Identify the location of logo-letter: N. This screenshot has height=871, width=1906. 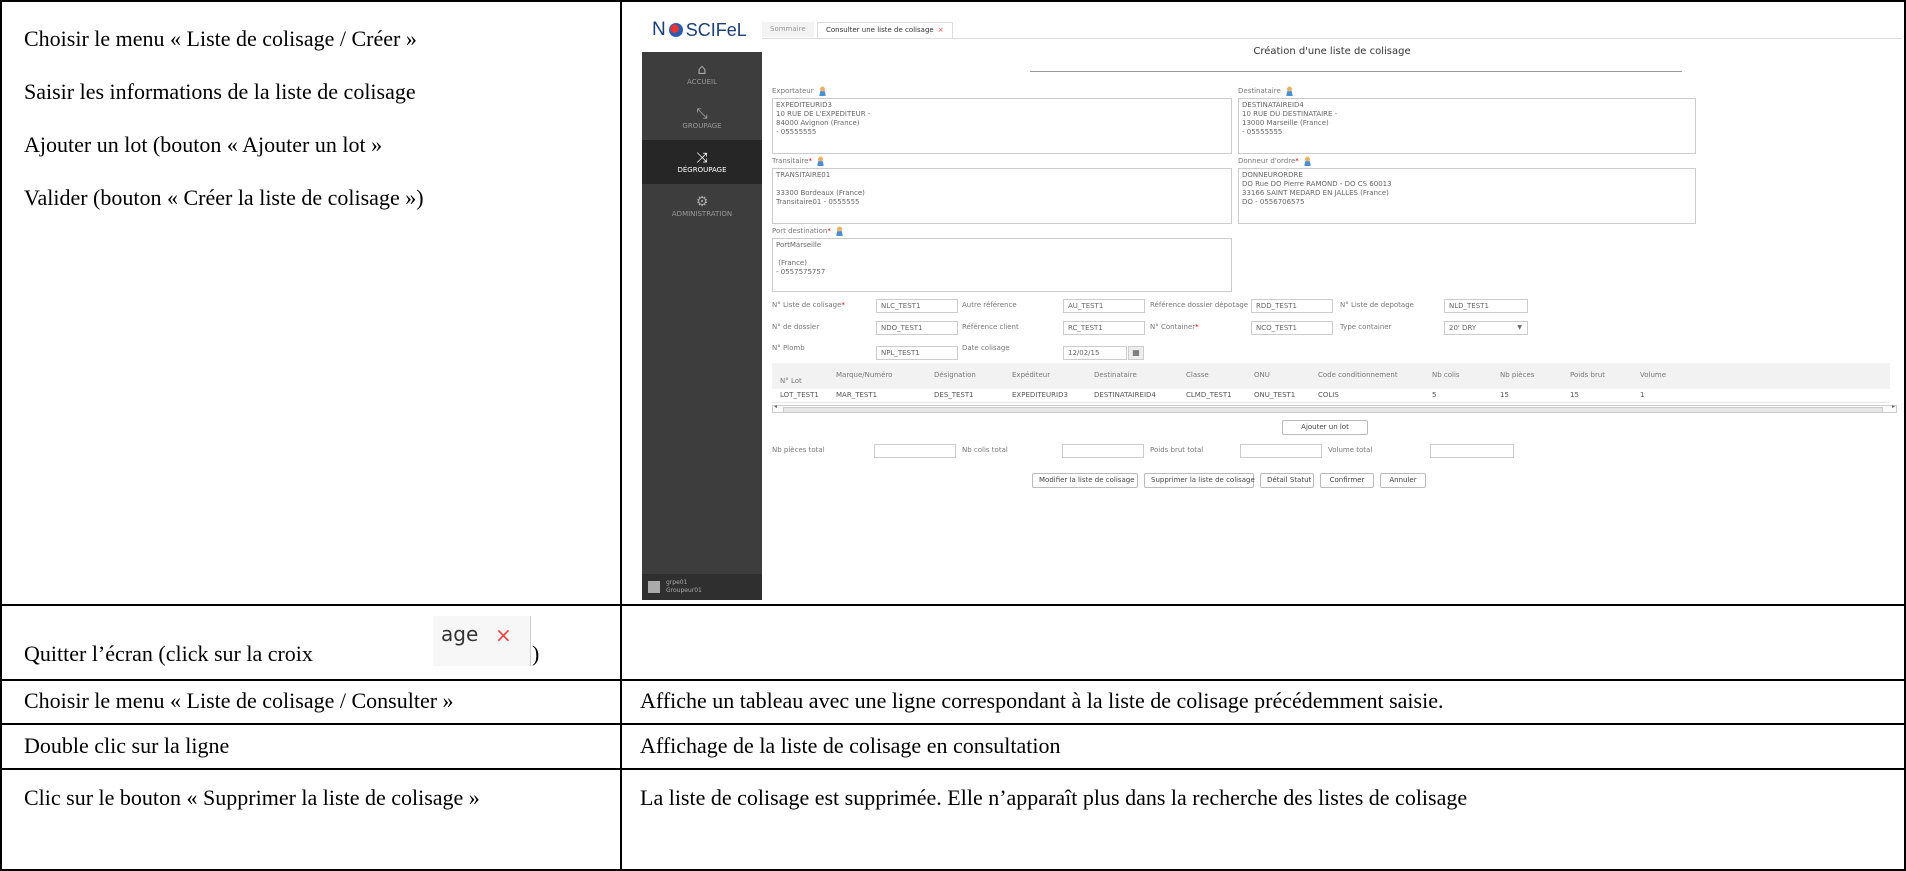
(659, 29).